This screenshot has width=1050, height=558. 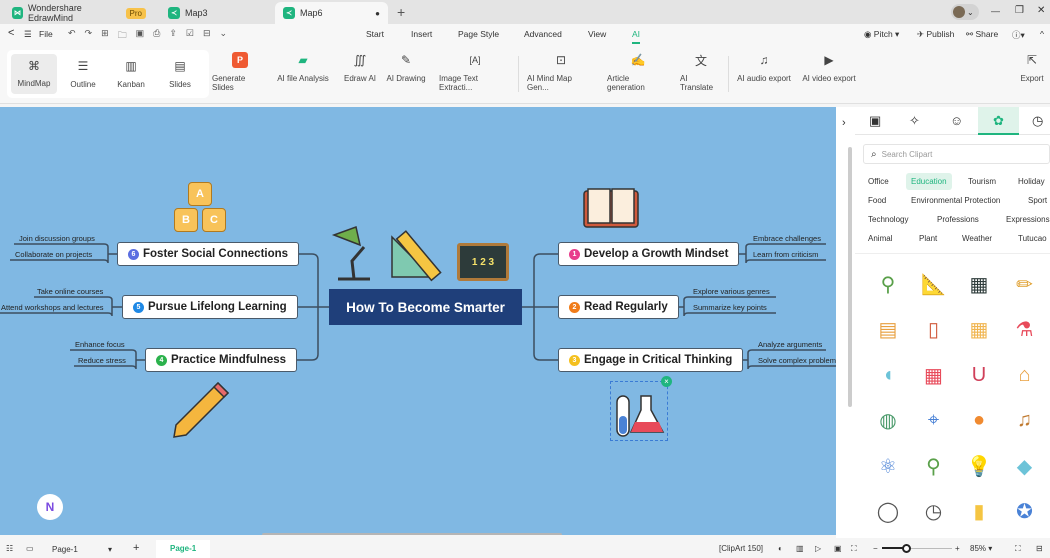 What do you see at coordinates (72, 36) in the screenshot?
I see `undo-icon: ↶` at bounding box center [72, 36].